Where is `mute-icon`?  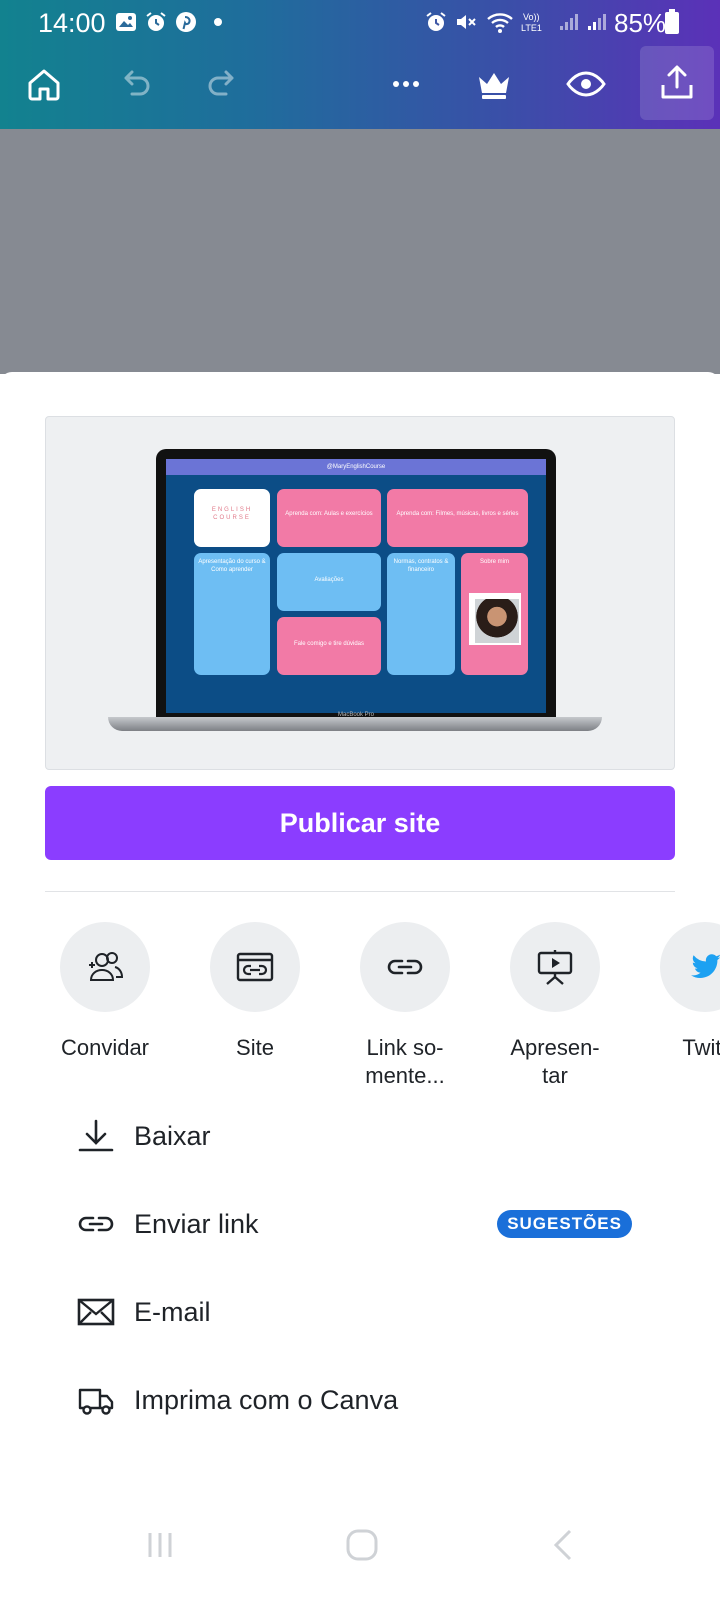 mute-icon is located at coordinates (466, 22).